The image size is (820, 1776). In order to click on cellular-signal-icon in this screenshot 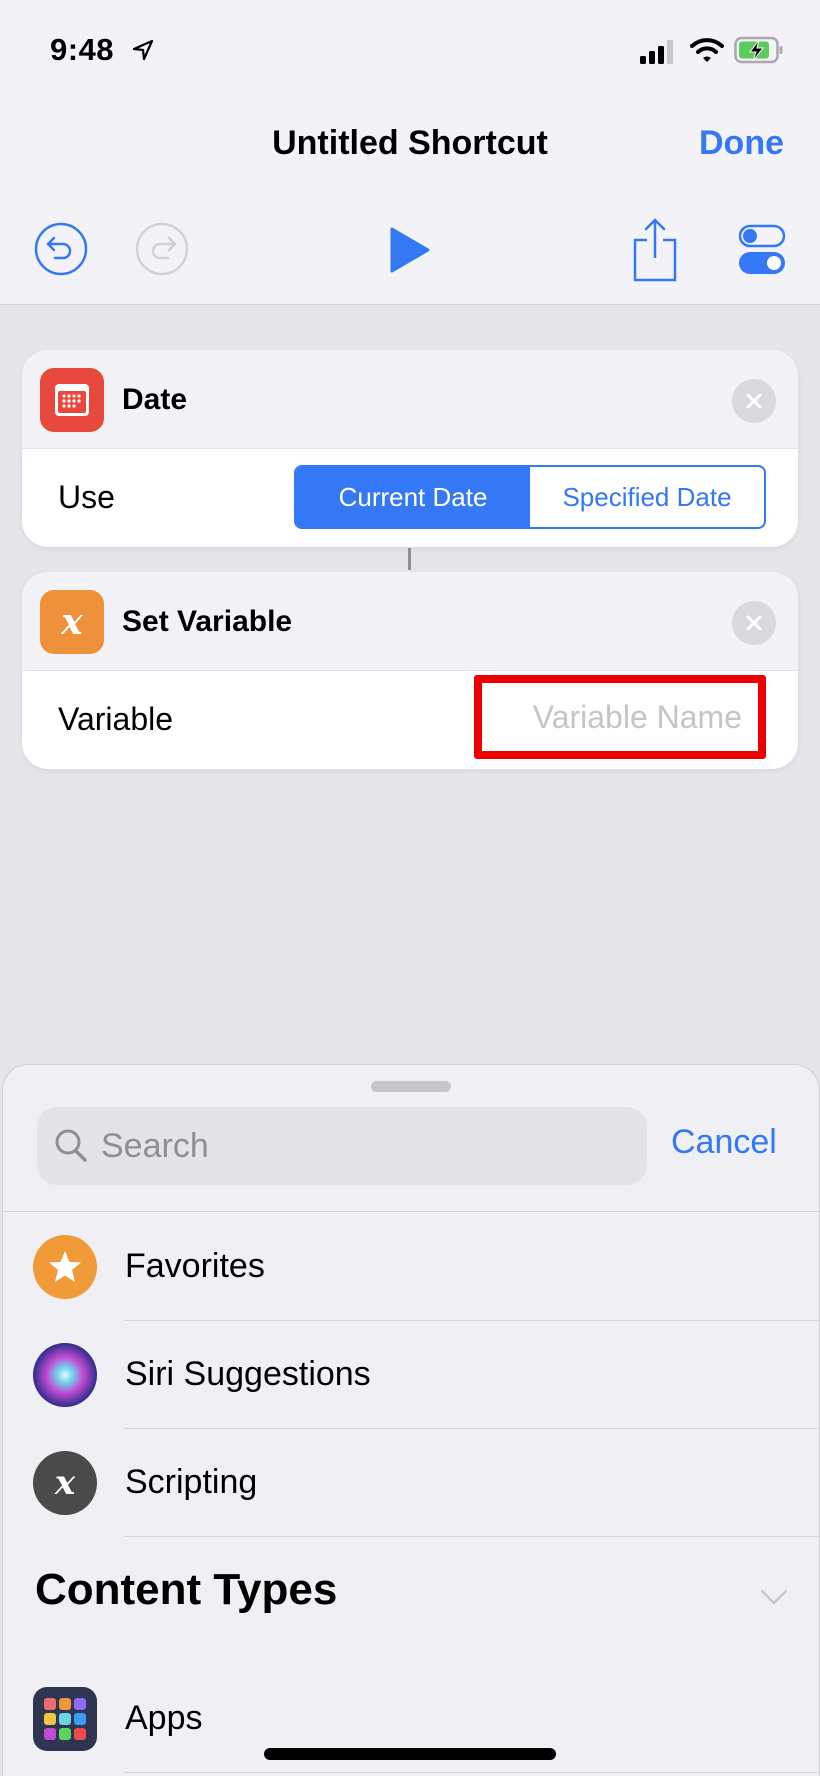, I will do `click(656, 52)`.